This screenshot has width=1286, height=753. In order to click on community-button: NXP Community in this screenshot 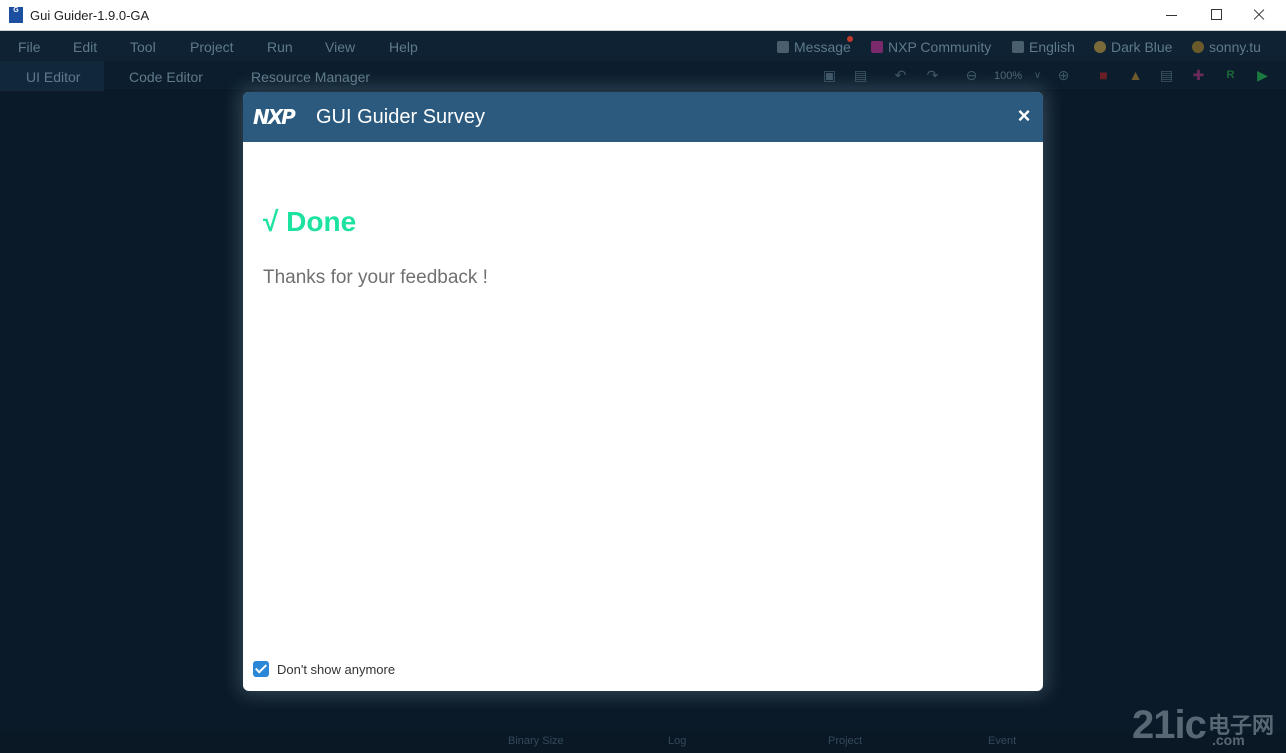, I will do `click(931, 47)`.